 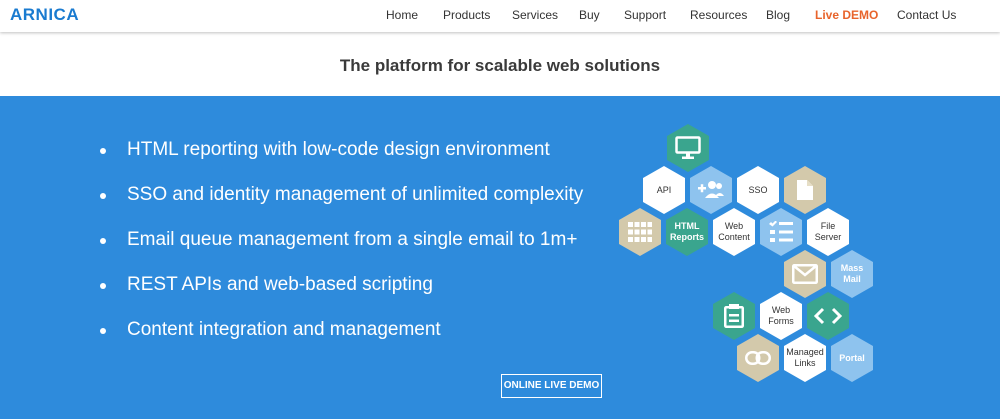 I want to click on code-icon, so click(x=828, y=316).